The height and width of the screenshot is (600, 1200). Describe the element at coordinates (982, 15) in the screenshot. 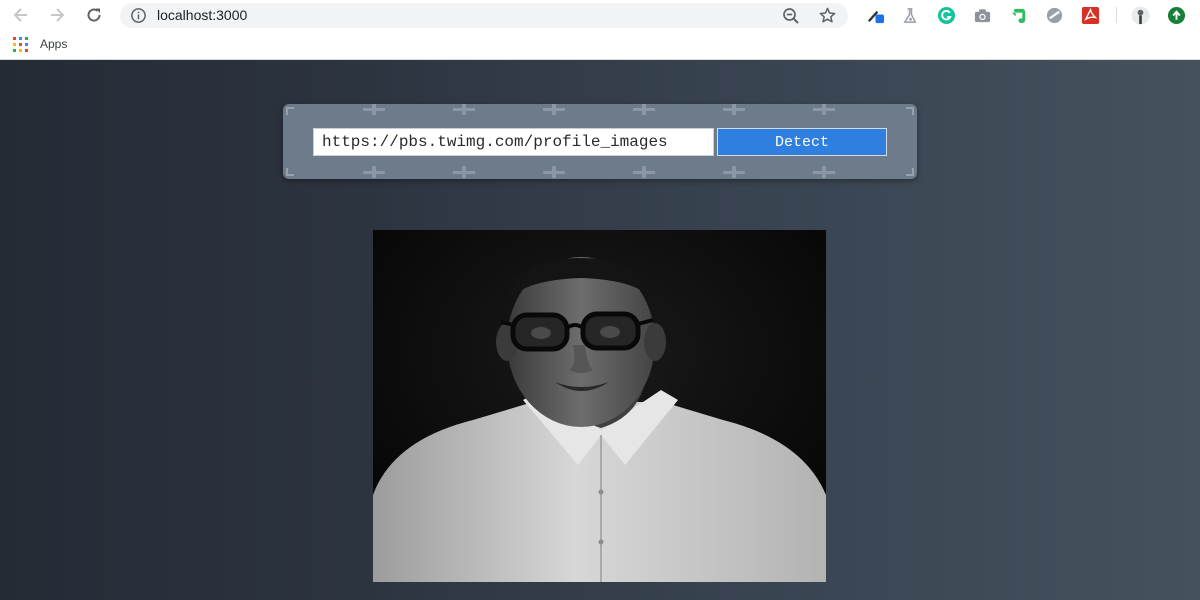

I see `camera-icon` at that location.